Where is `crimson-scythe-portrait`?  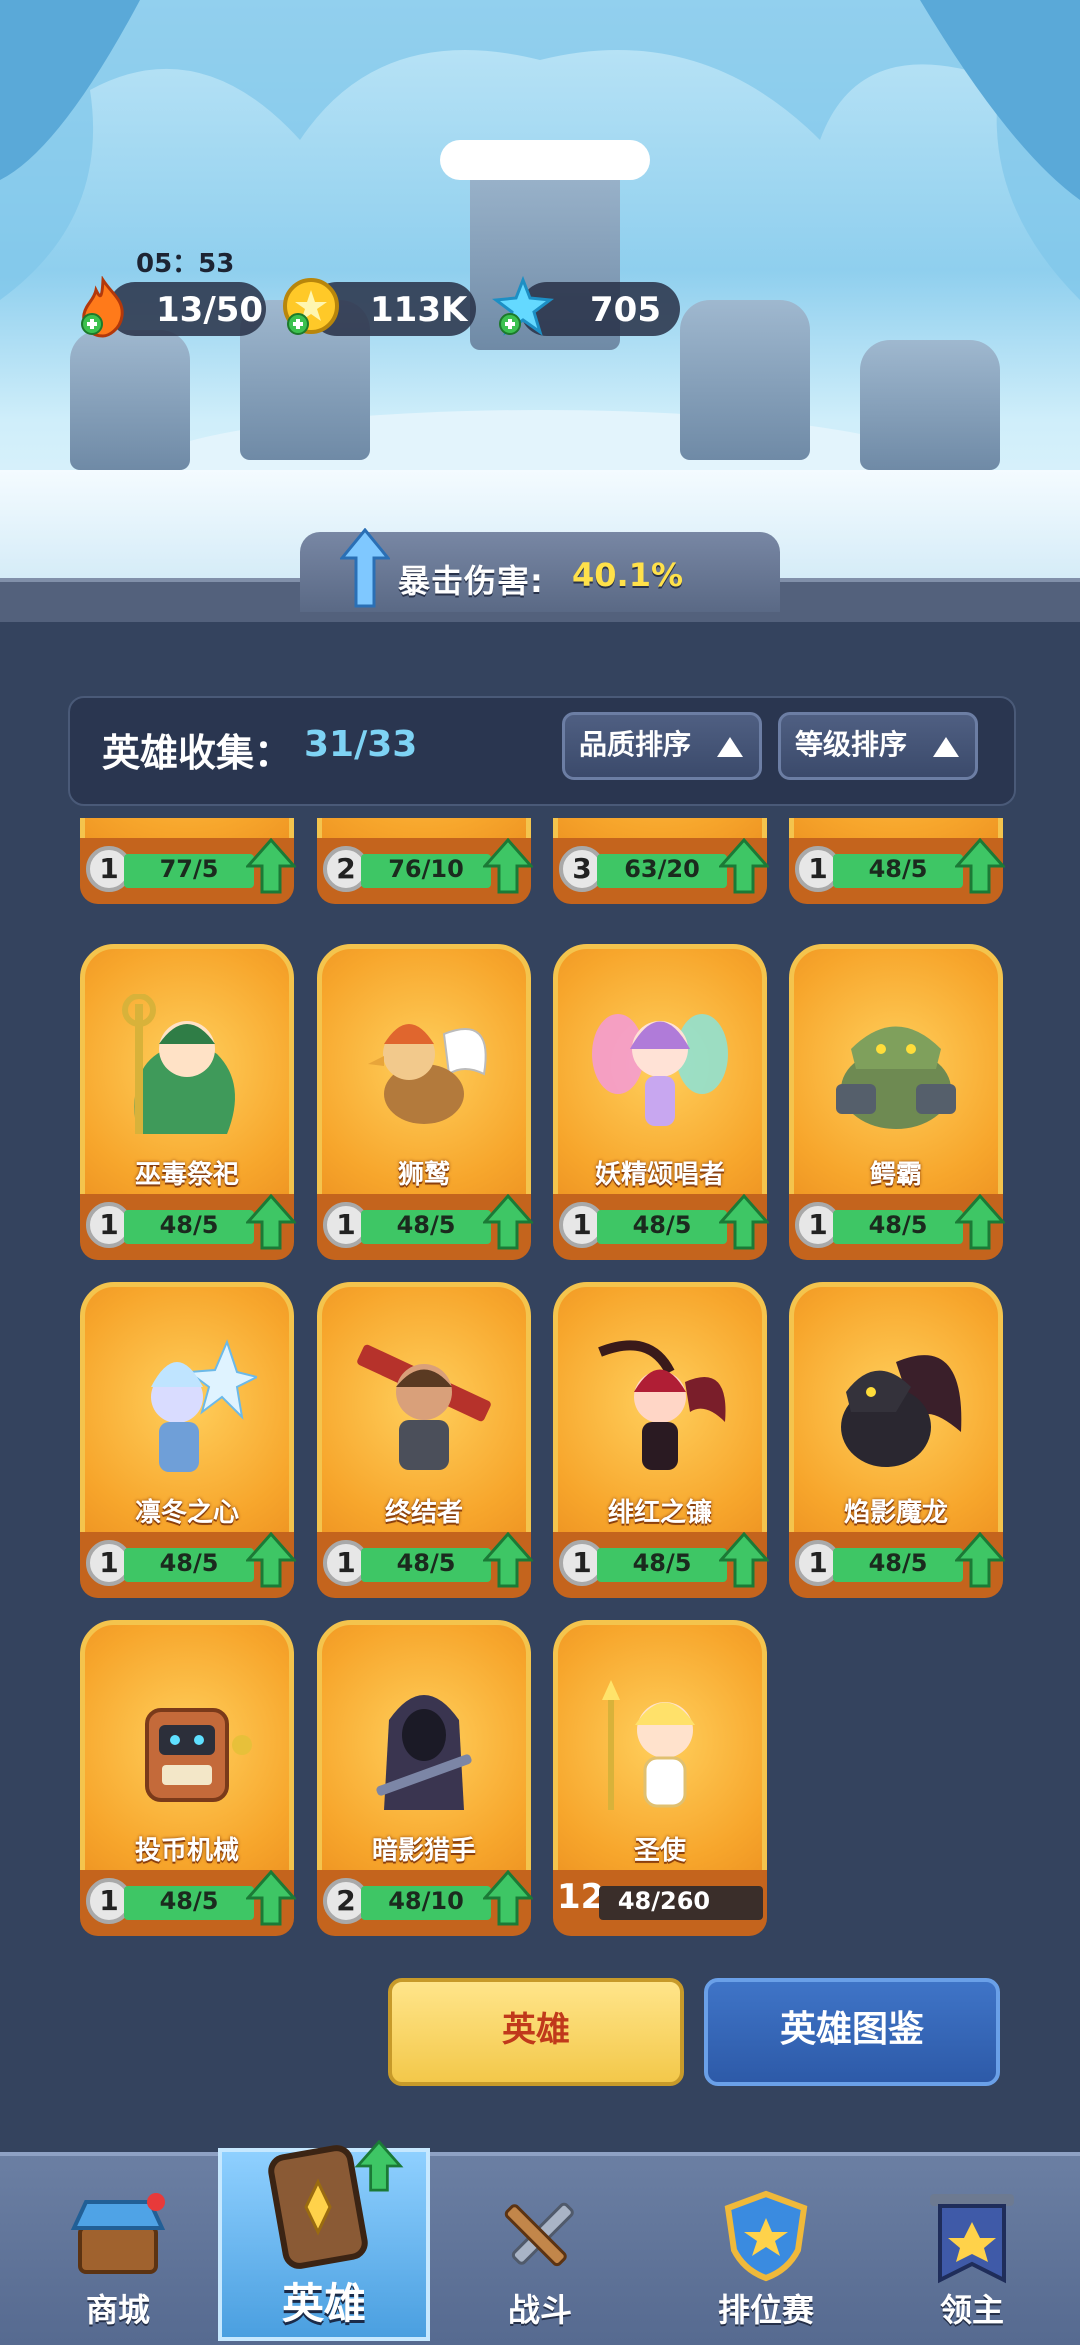 crimson-scythe-portrait is located at coordinates (662, 1405).